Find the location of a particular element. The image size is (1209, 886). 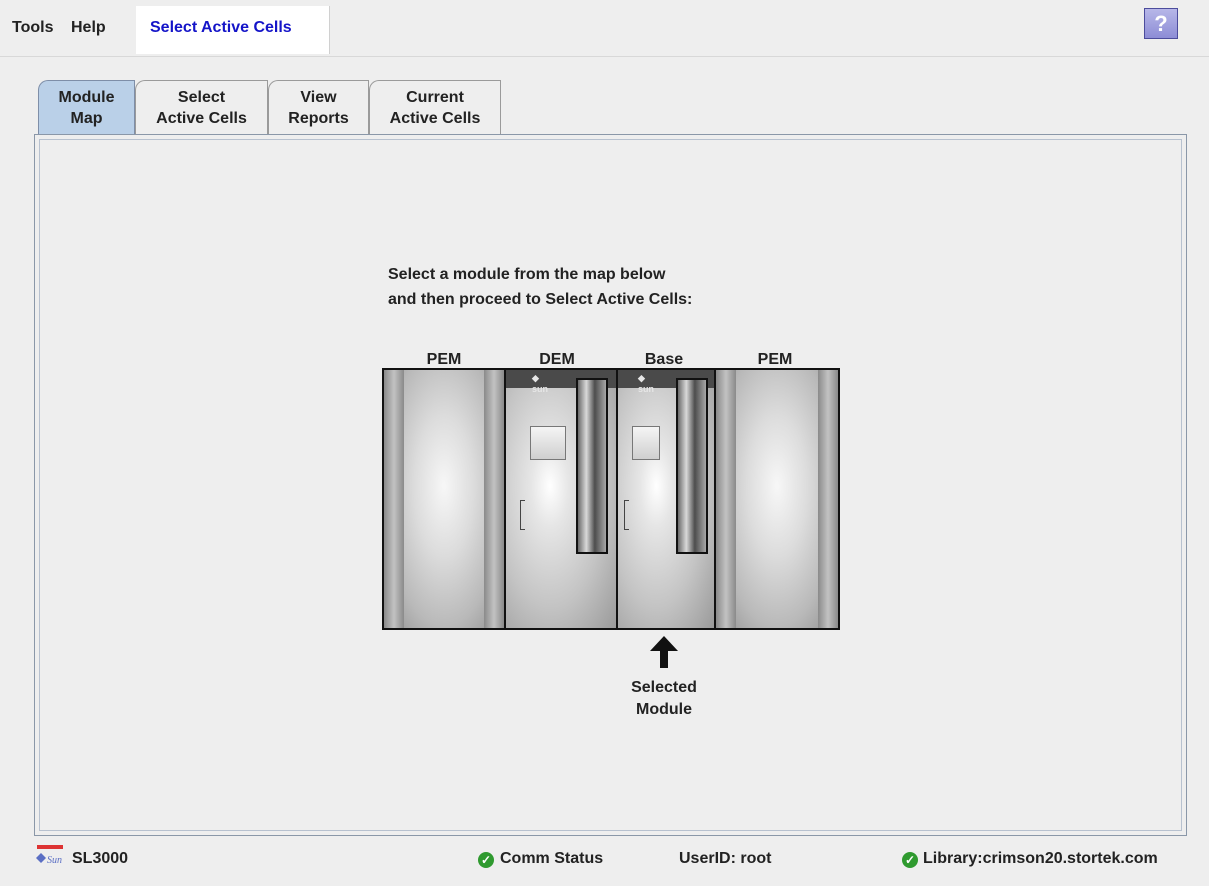

tab-view-reports: View Reports is located at coordinates (318, 107).